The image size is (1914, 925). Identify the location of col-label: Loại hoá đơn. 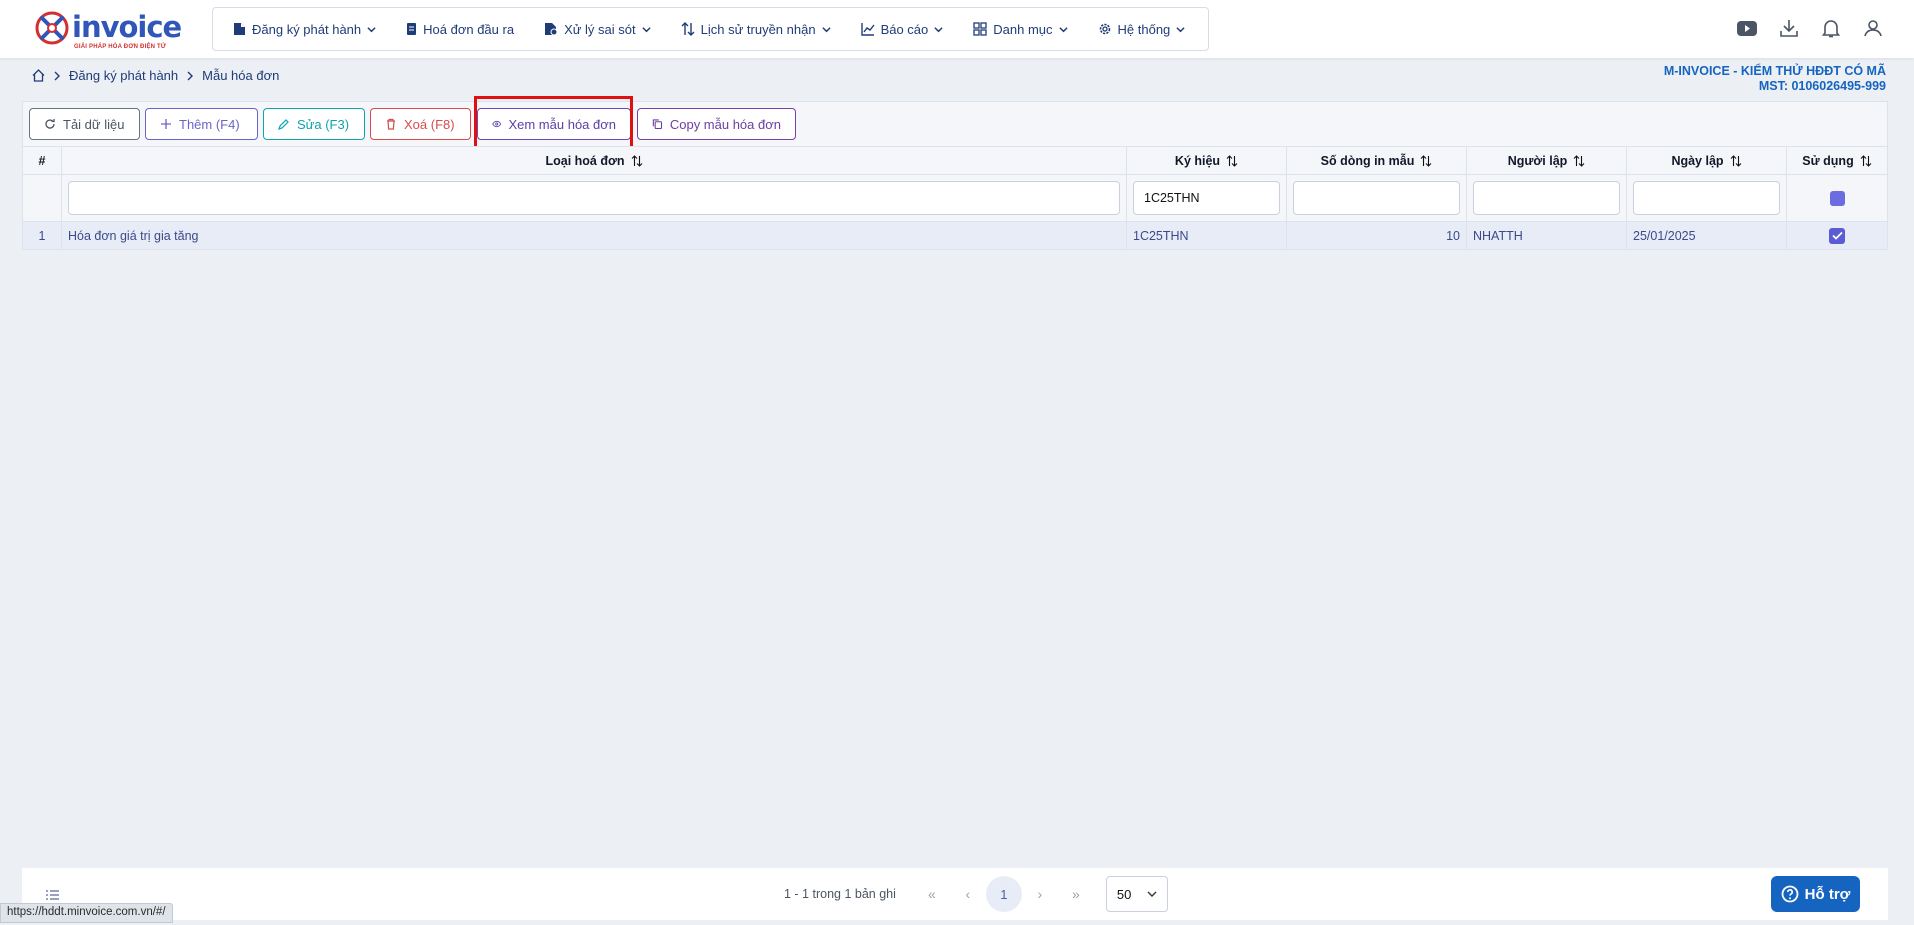
(585, 160).